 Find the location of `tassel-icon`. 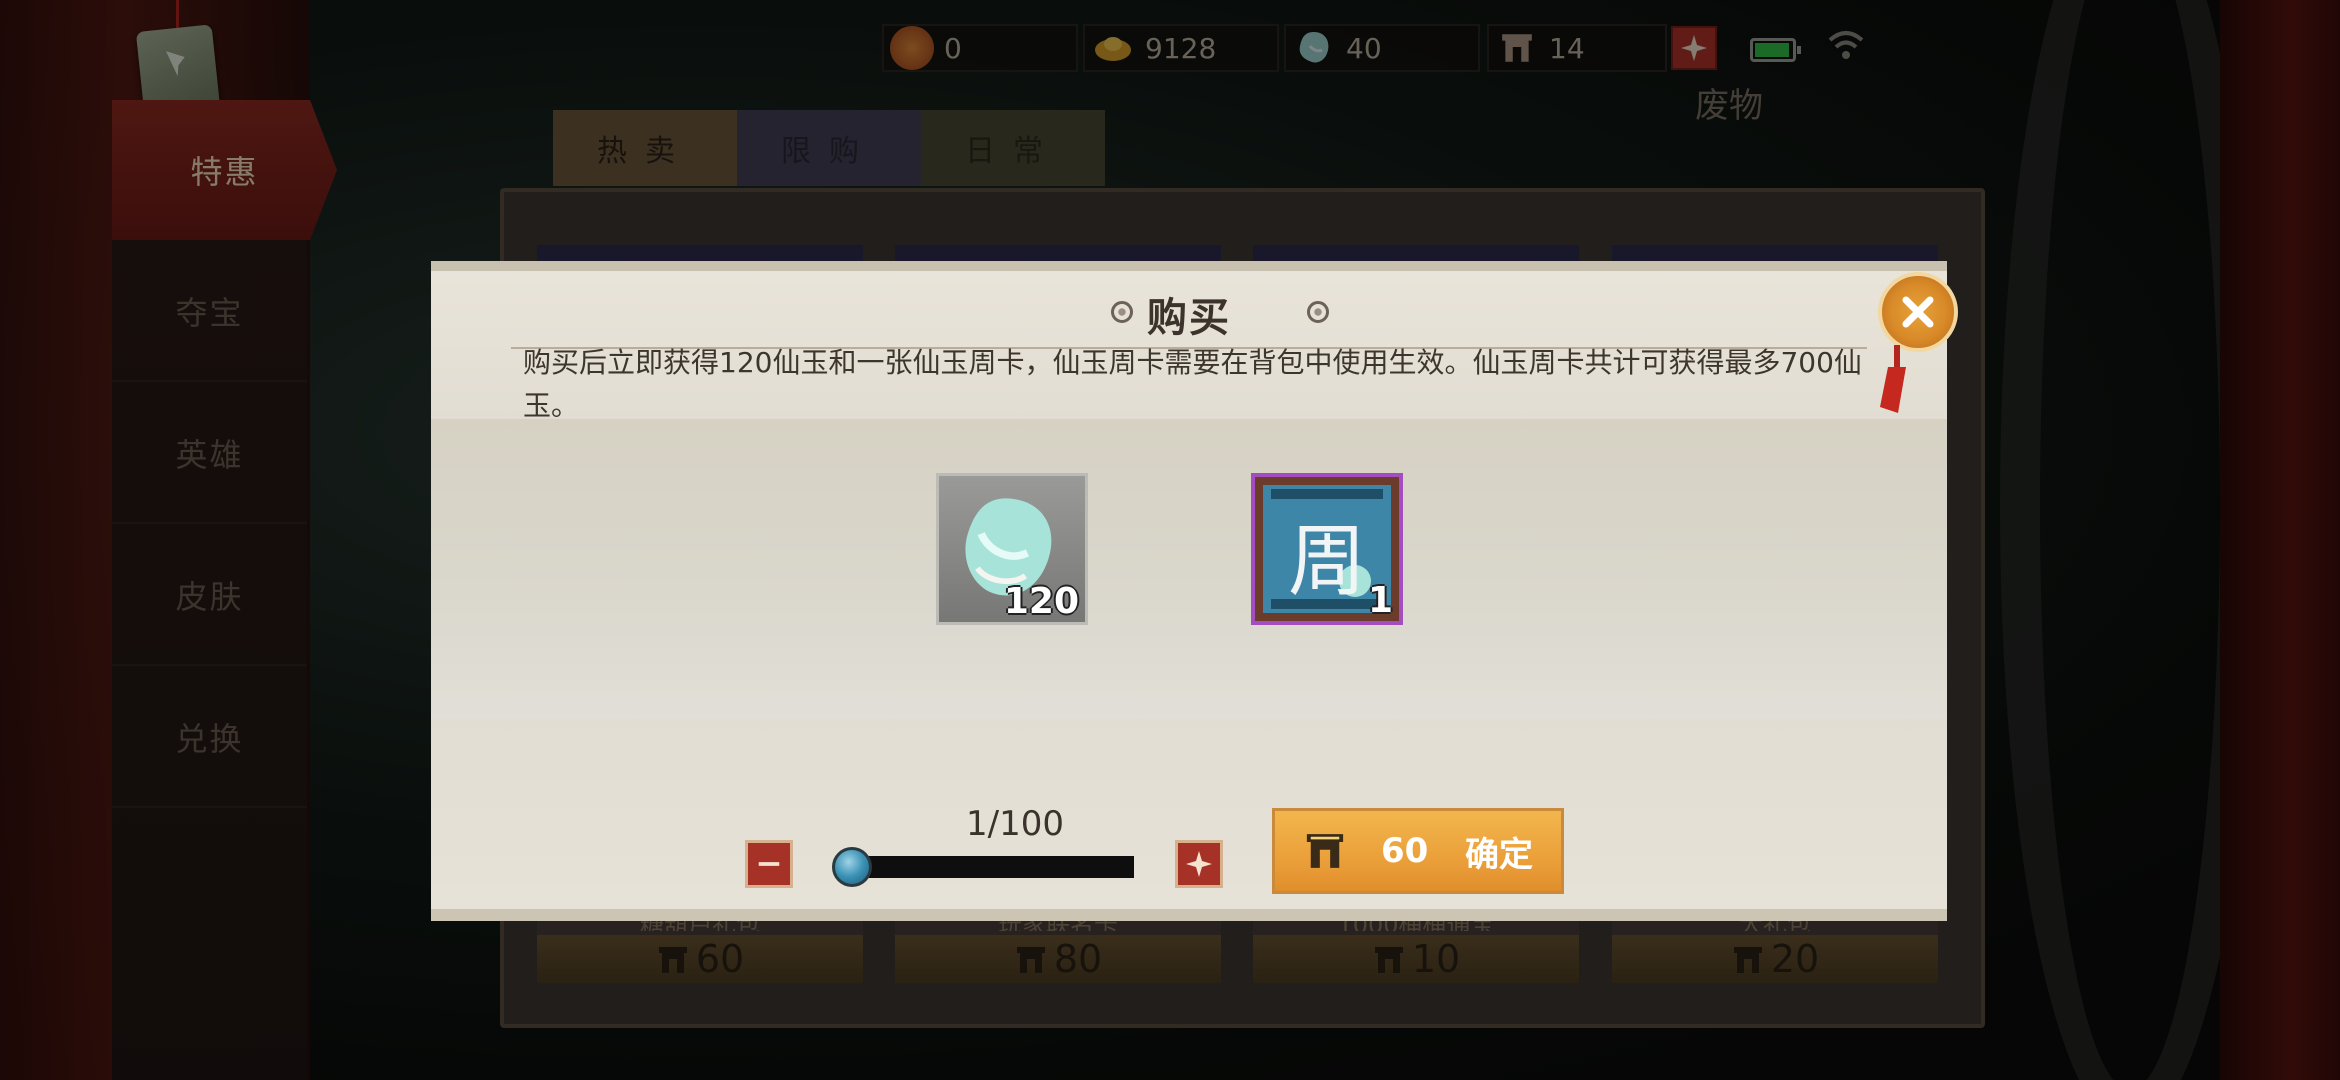

tassel-icon is located at coordinates (1893, 379).